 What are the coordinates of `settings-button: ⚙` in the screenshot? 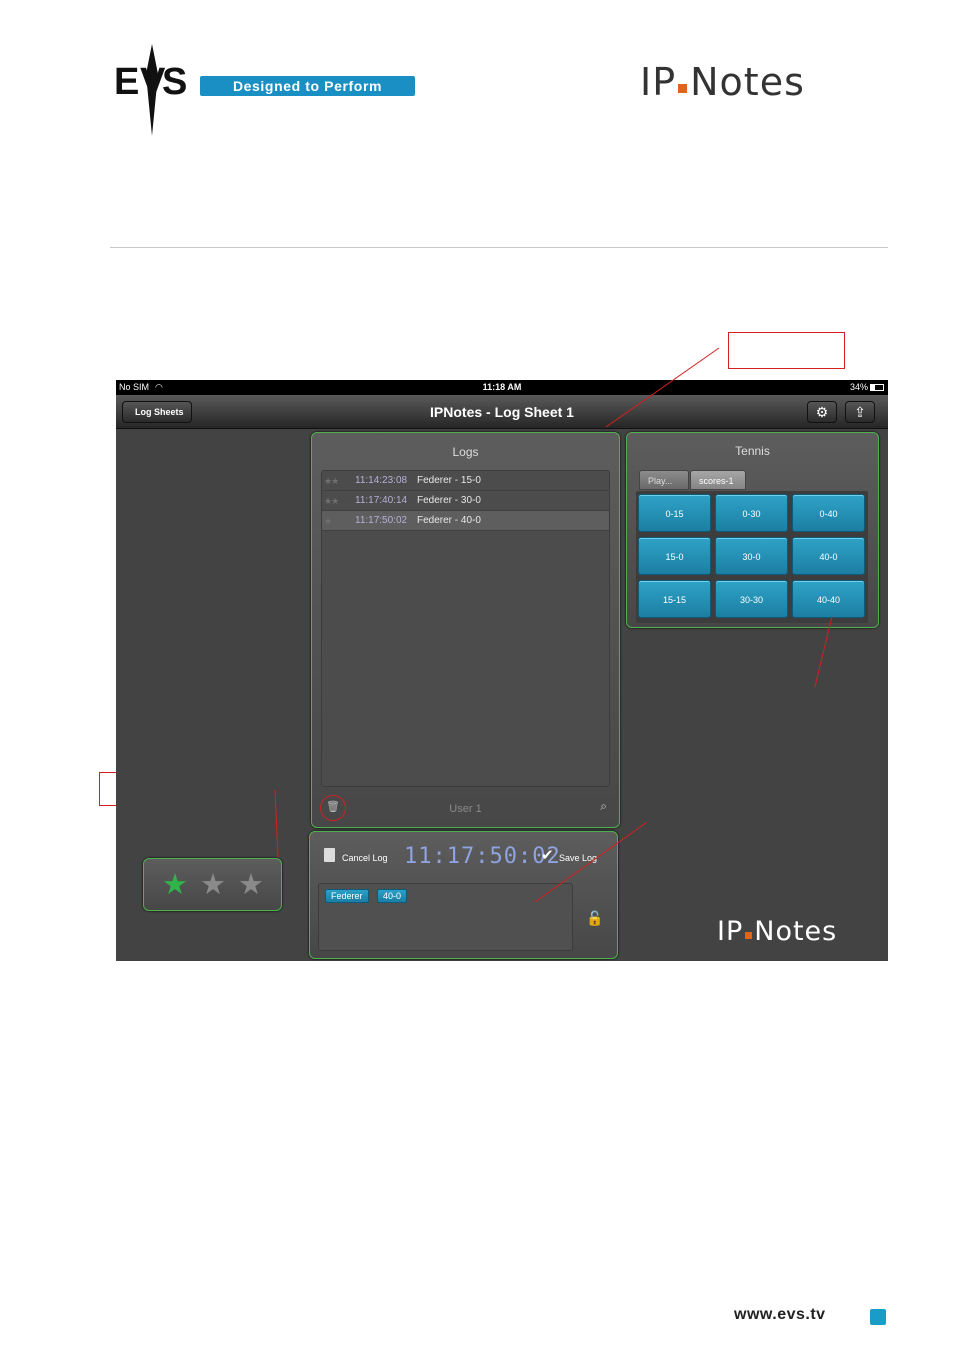 It's located at (822, 412).